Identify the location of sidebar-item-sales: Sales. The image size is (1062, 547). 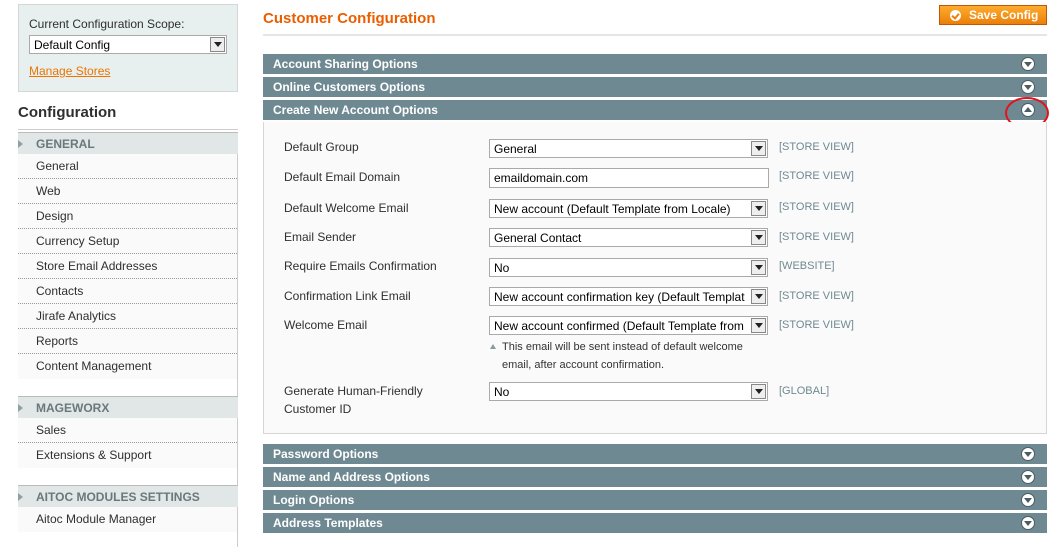
(127, 430).